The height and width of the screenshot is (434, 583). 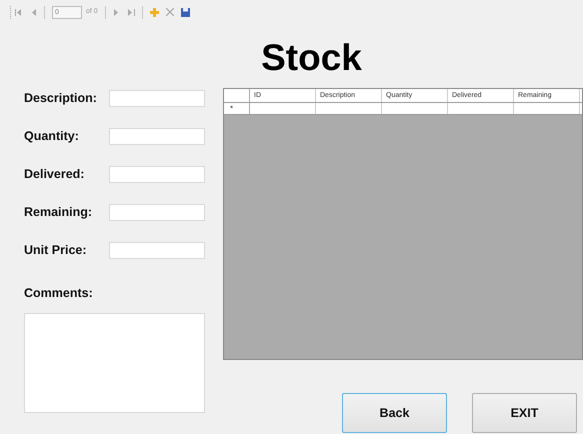 What do you see at coordinates (394, 413) in the screenshot?
I see `action-button: Back` at bounding box center [394, 413].